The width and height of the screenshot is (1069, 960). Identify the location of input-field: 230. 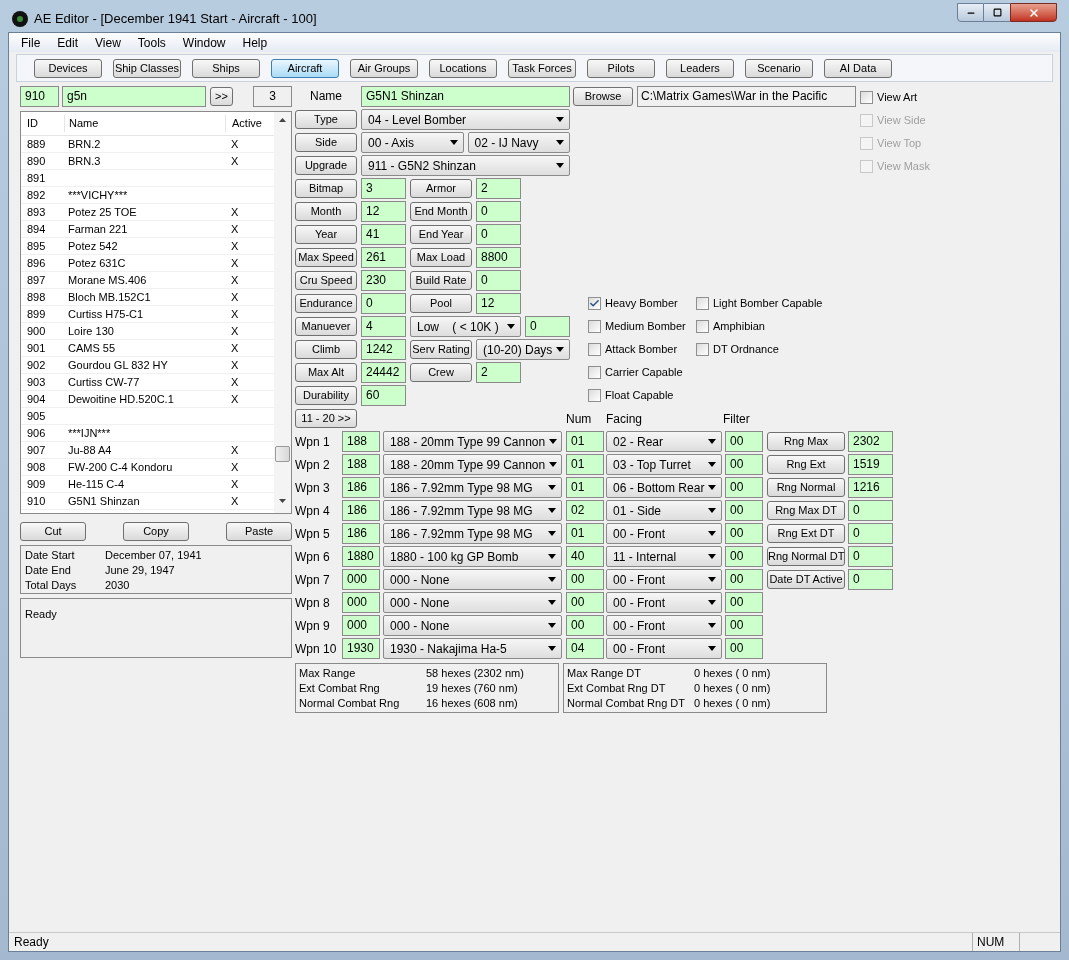
(383, 280).